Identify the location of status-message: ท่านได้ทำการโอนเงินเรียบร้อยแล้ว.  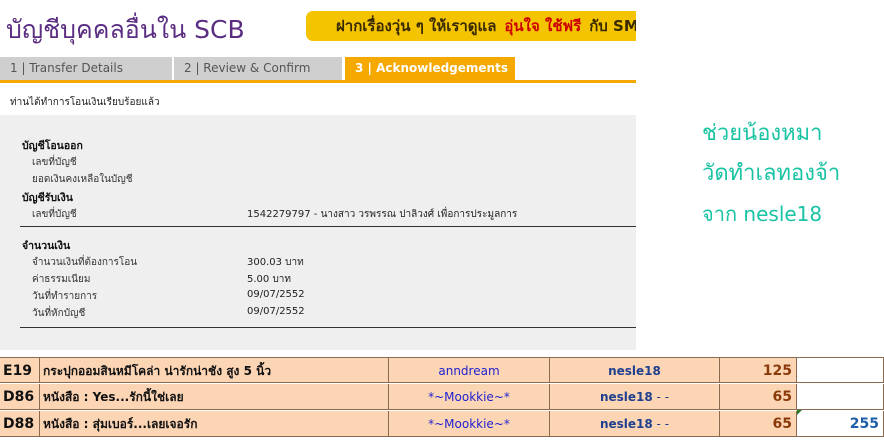
(85, 102).